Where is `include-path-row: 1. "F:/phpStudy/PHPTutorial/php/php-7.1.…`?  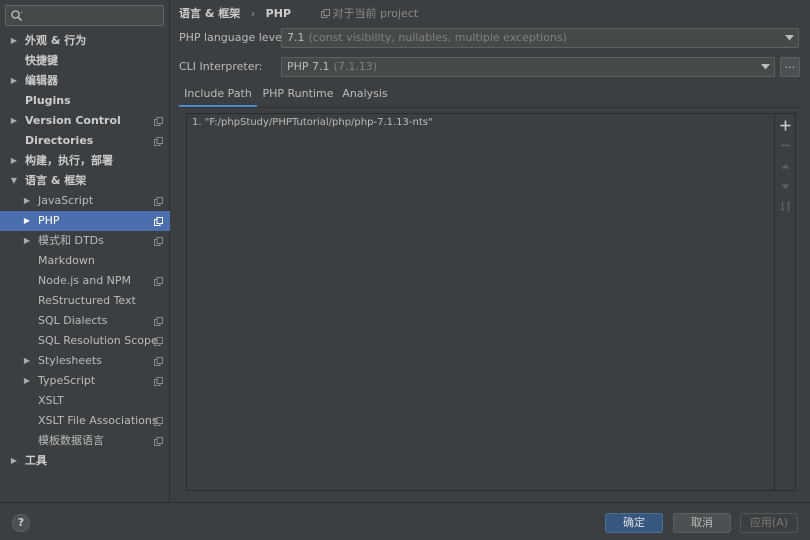
include-path-row: 1. "F:/phpStudy/PHPTutorial/php/php-7.1.… is located at coordinates (480, 122).